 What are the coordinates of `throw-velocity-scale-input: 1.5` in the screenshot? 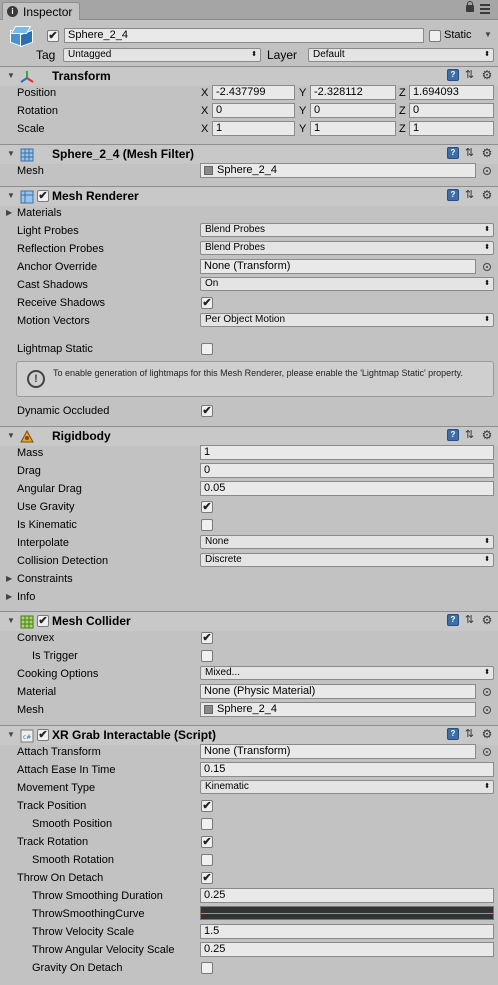 It's located at (347, 931).